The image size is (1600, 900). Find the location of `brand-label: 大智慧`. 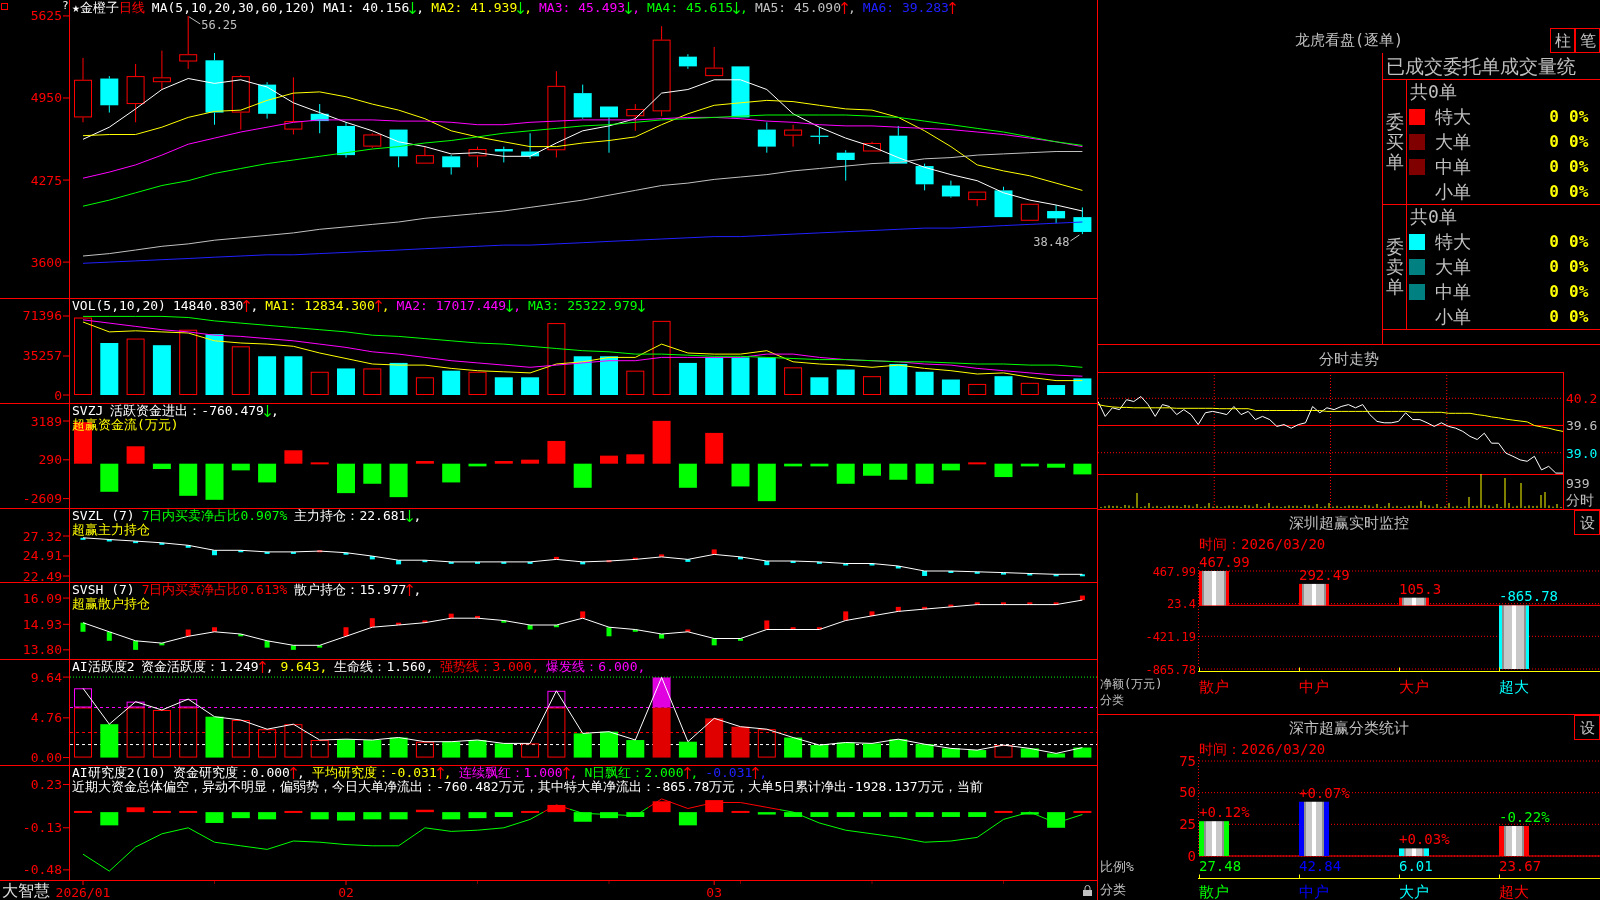

brand-label: 大智慧 is located at coordinates (26, 890).